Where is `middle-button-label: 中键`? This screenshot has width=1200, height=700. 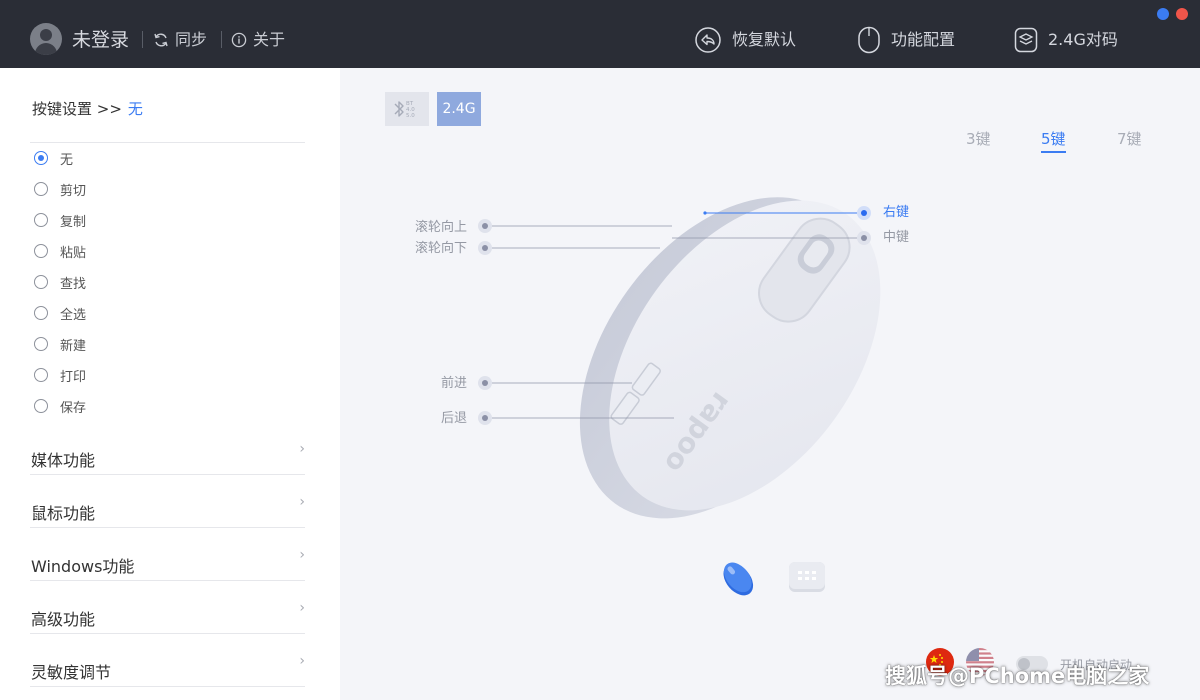 middle-button-label: 中键 is located at coordinates (896, 238).